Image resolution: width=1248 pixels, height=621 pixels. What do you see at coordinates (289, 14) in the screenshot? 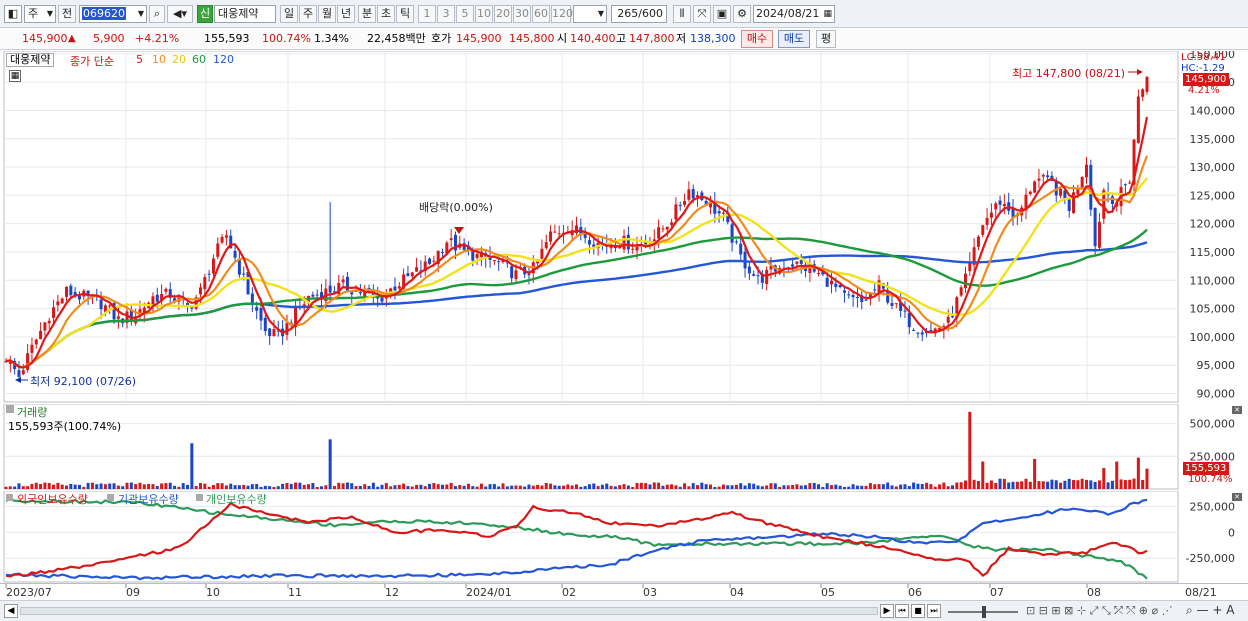
I see `period-tab-day: 일` at bounding box center [289, 14].